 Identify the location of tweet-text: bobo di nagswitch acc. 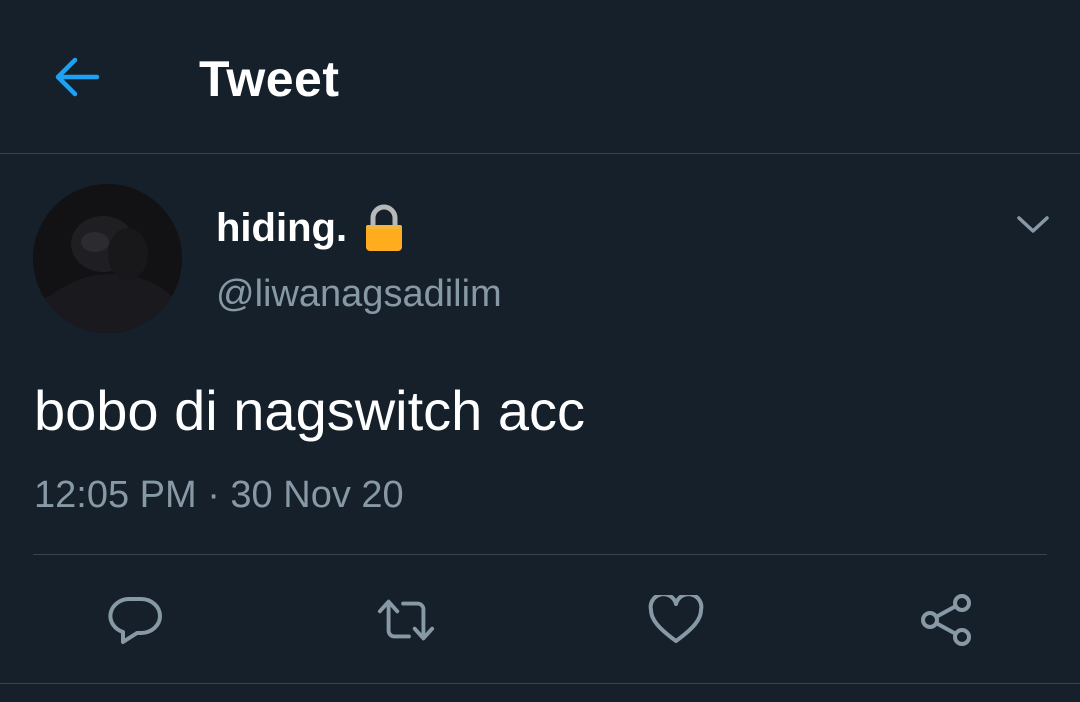
(310, 410).